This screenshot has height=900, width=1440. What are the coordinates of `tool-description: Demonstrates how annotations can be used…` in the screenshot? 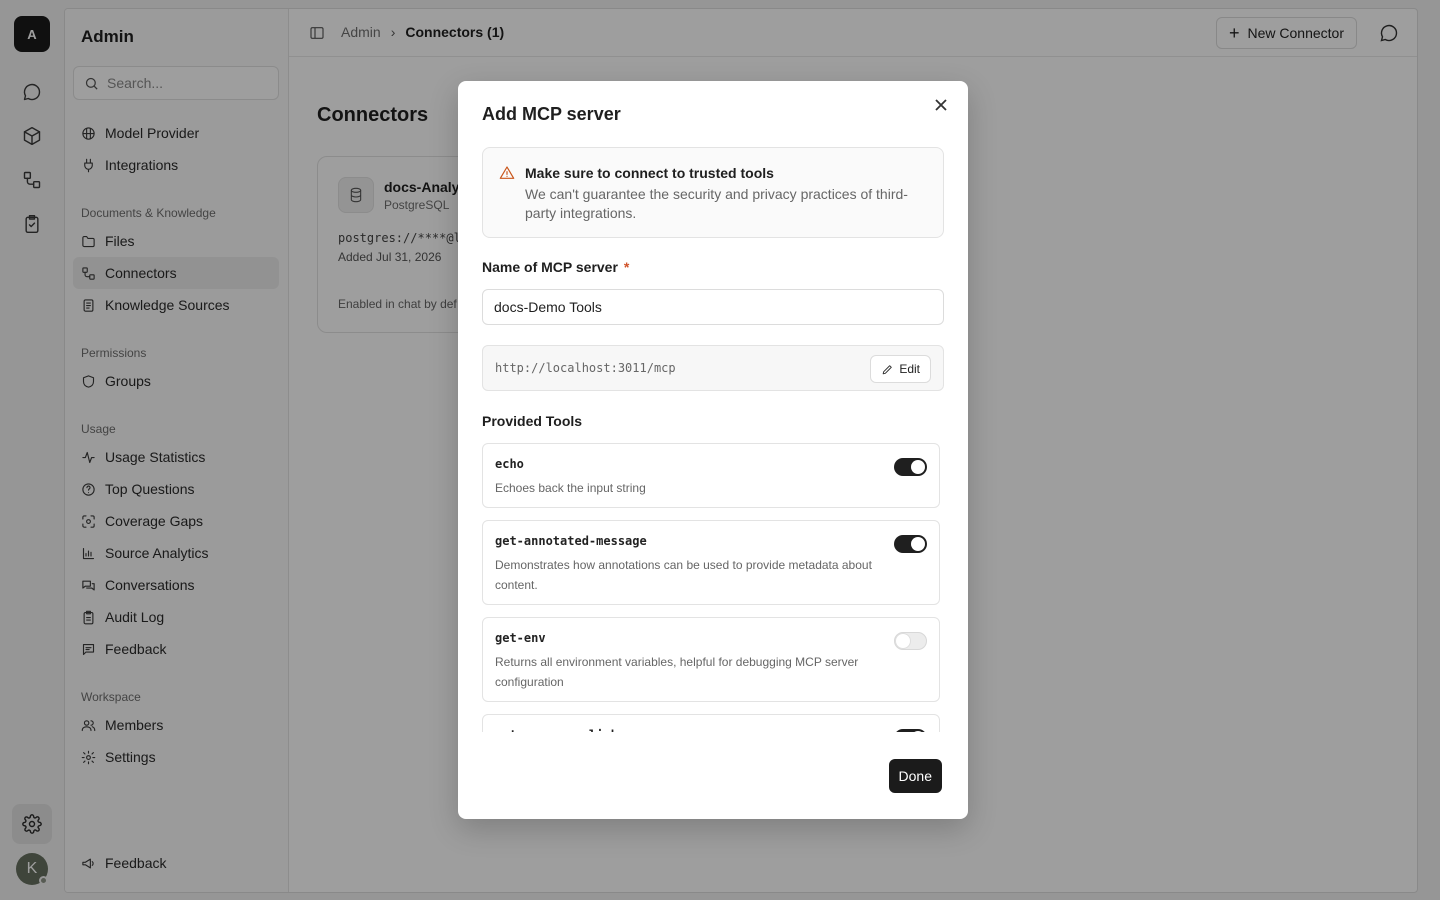 It's located at (683, 575).